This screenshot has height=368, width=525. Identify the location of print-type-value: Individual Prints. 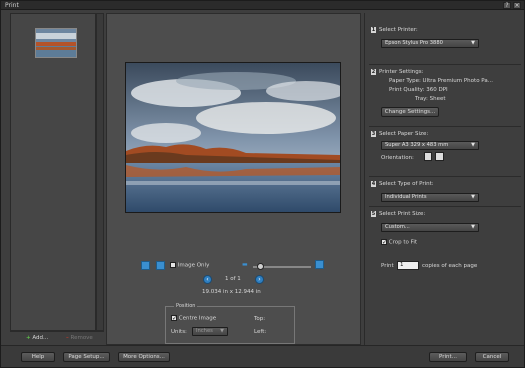
(406, 197).